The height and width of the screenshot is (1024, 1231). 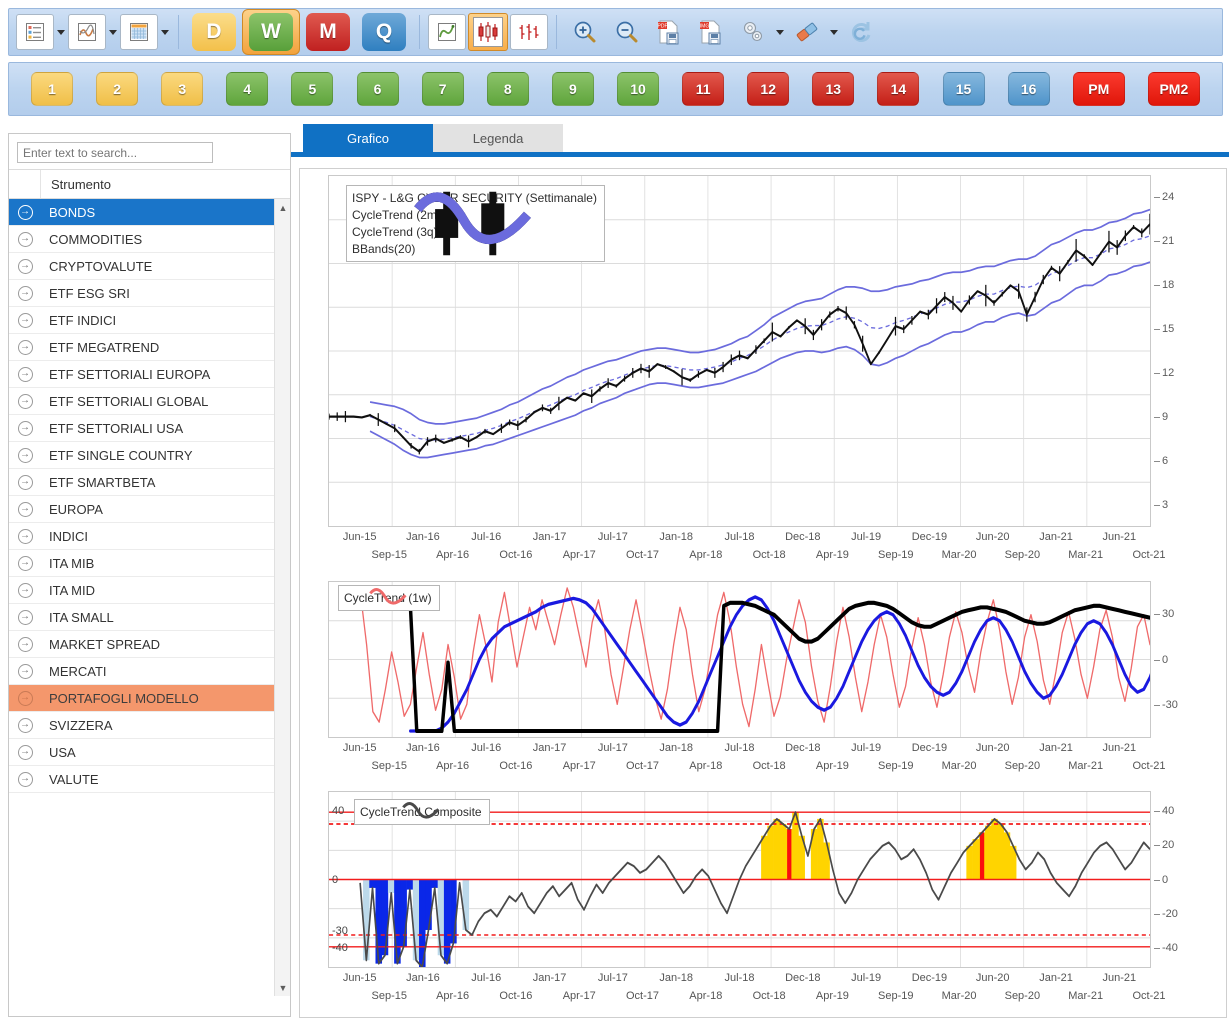 What do you see at coordinates (141, 752) in the screenshot?
I see `sidebar-item-usa: → USA` at bounding box center [141, 752].